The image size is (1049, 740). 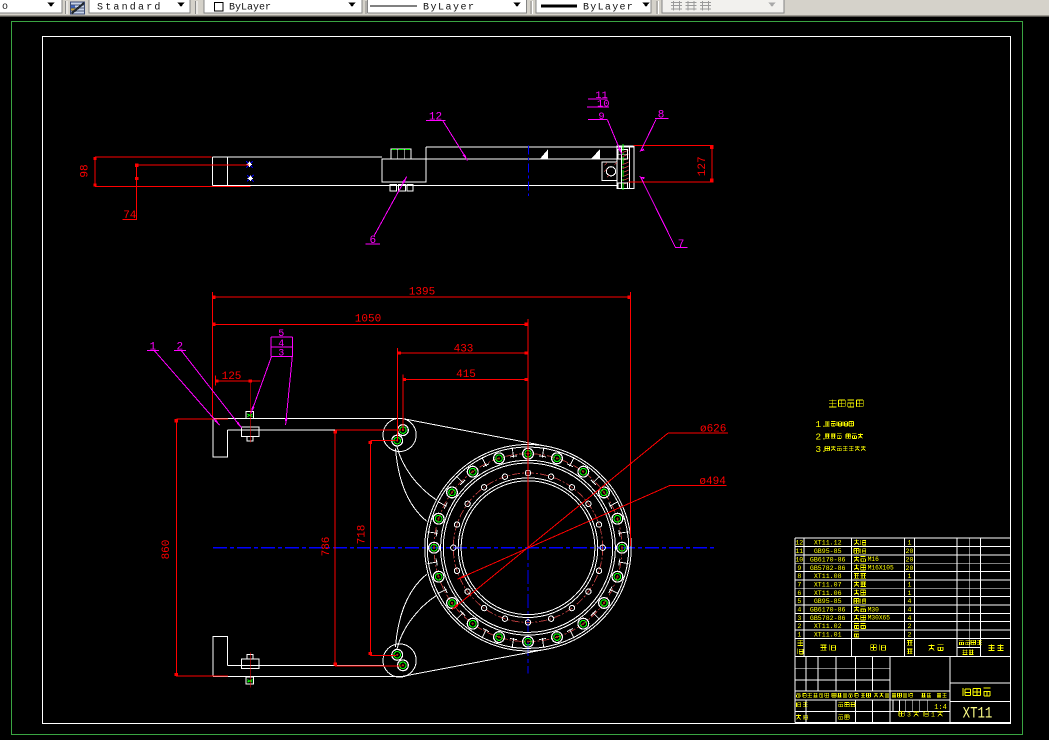 I want to click on svg-text: o, so click(x=5, y=7).